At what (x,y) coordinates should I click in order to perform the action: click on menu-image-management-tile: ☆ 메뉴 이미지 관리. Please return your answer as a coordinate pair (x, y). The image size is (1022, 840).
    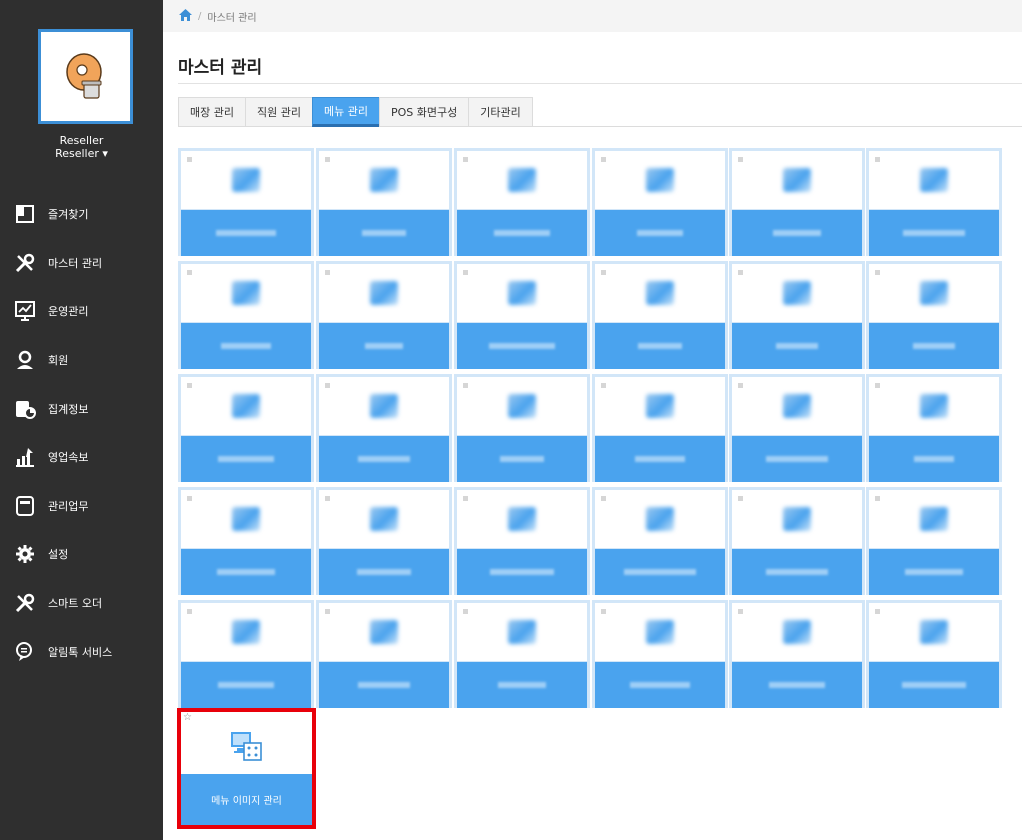
    Looking at the image, I should click on (246, 768).